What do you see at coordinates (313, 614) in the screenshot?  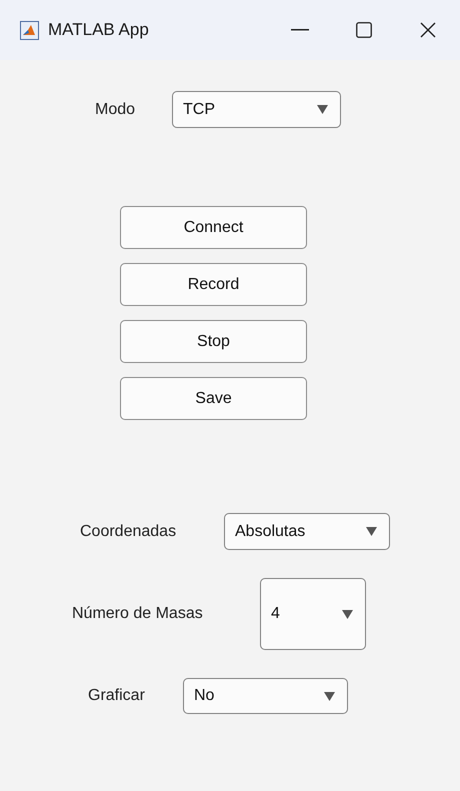 I see `setting-dropdown: 4` at bounding box center [313, 614].